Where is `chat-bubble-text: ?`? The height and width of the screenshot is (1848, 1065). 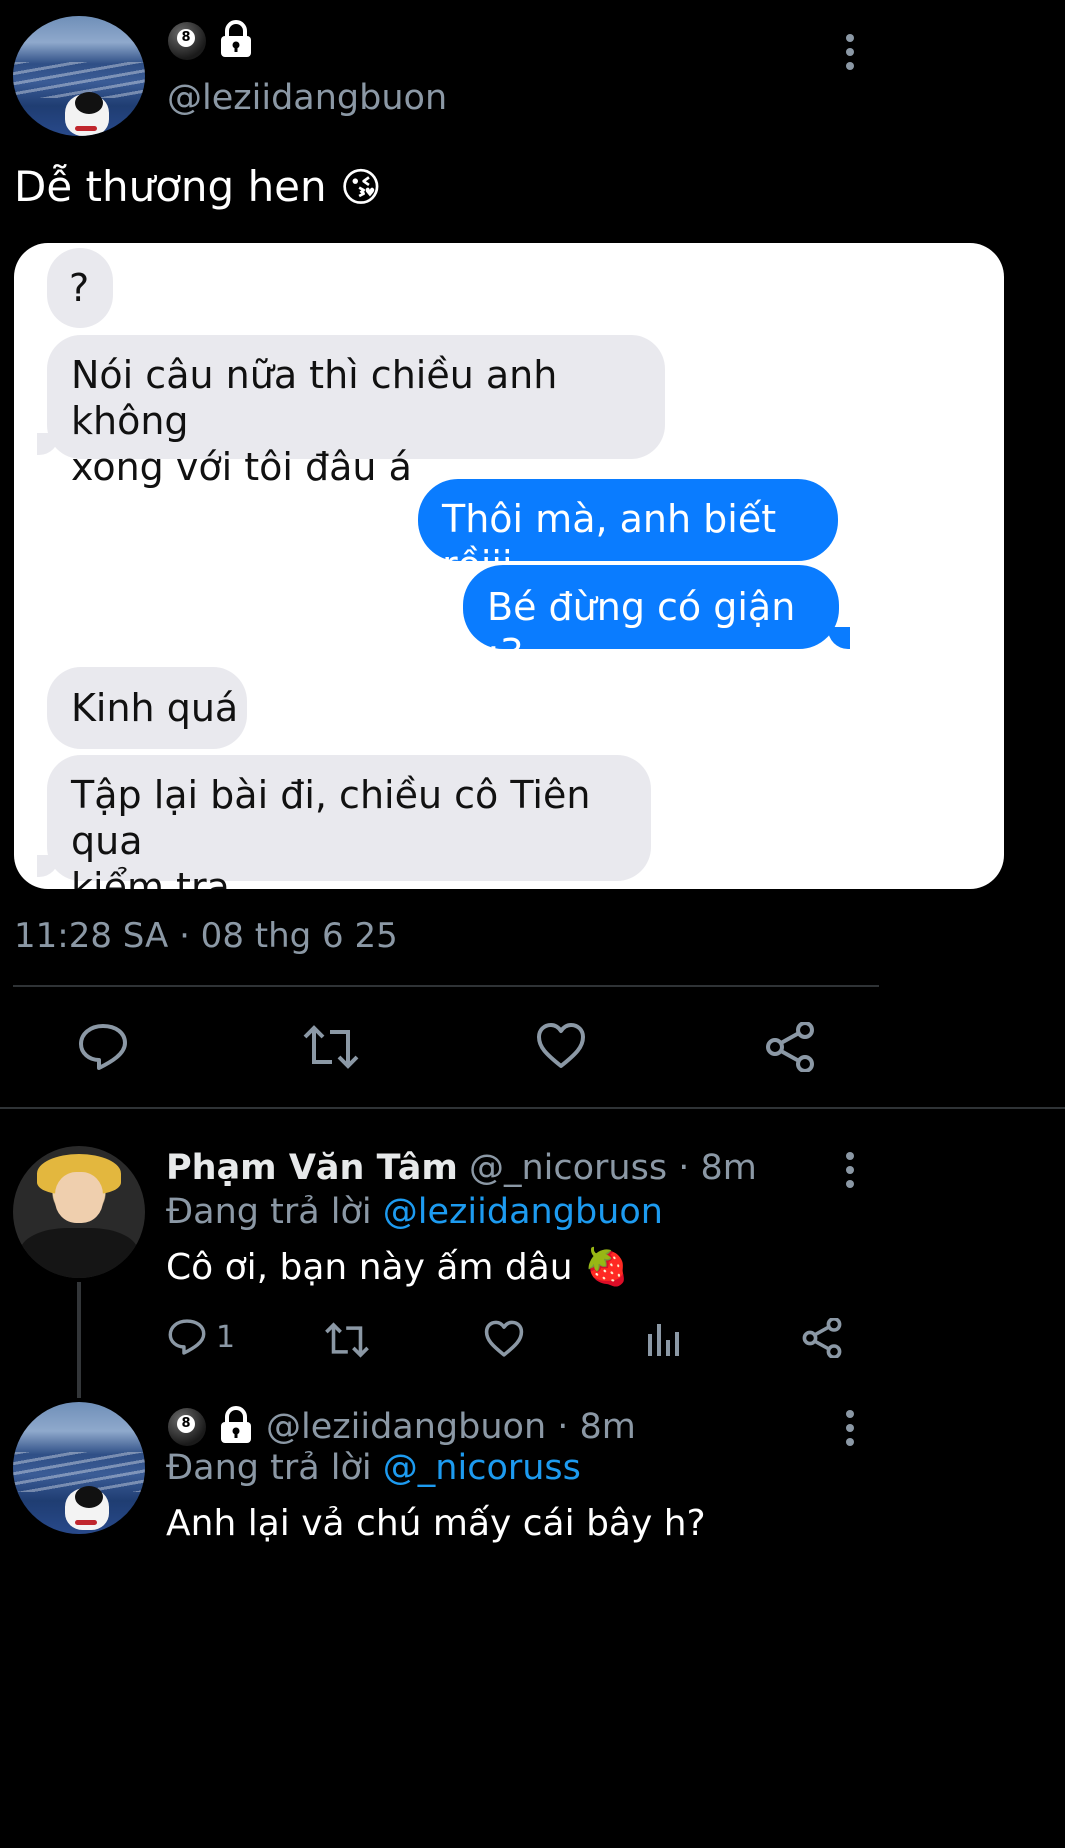 chat-bubble-text: ? is located at coordinates (79, 288).